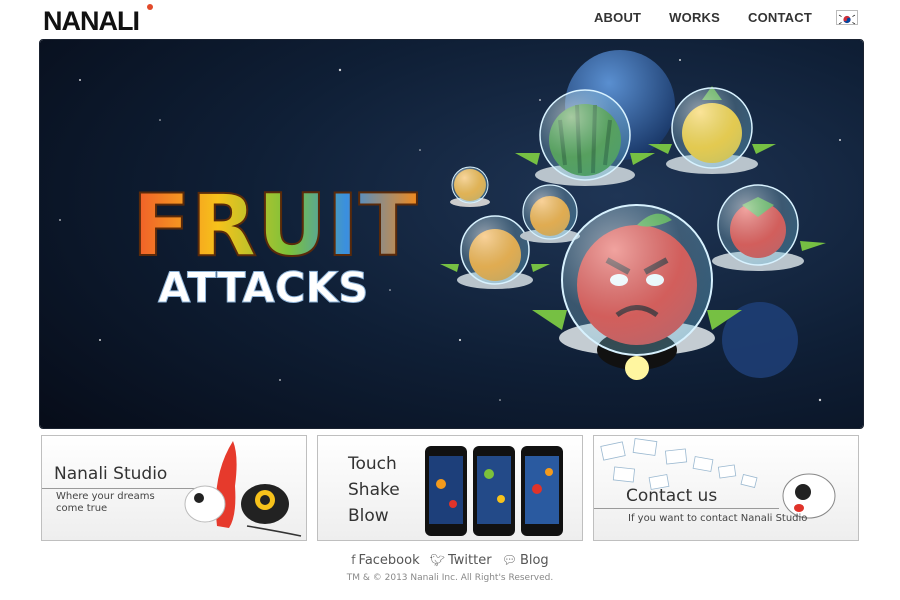 The height and width of the screenshot is (600, 900). Describe the element at coordinates (617, 17) in the screenshot. I see `nav-about: ABOUT` at that location.